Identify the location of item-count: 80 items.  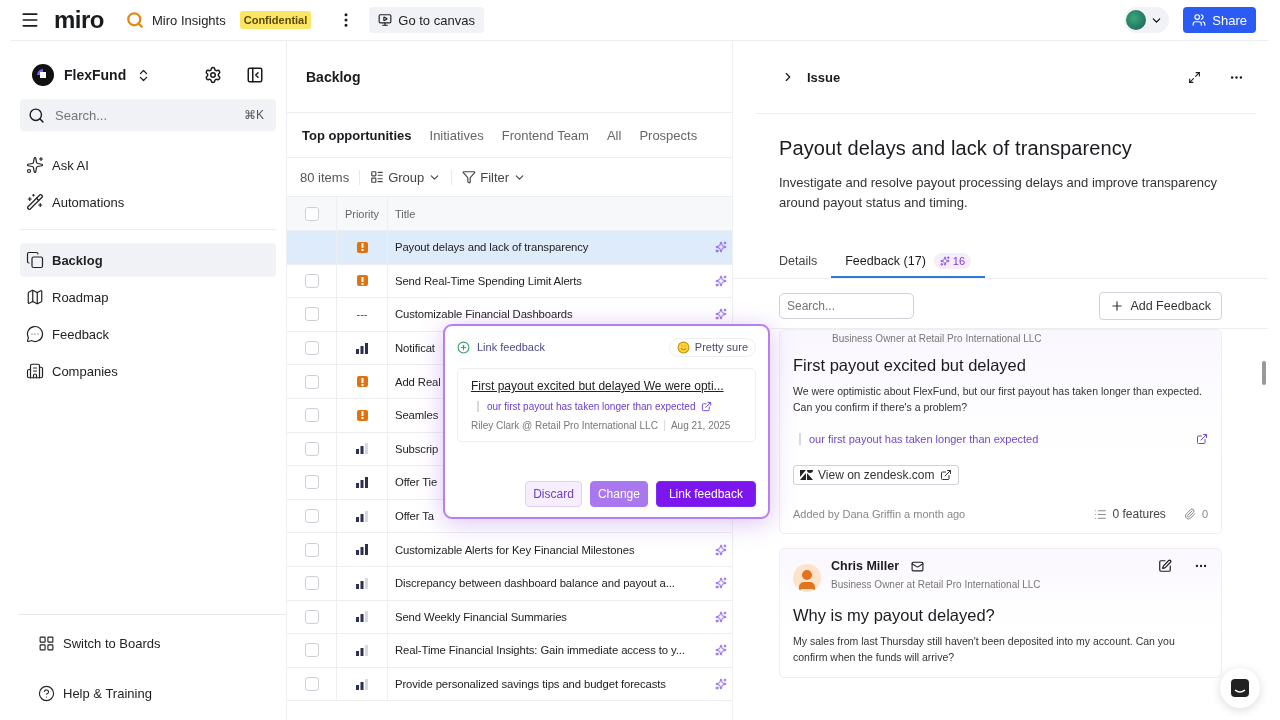
(325, 177).